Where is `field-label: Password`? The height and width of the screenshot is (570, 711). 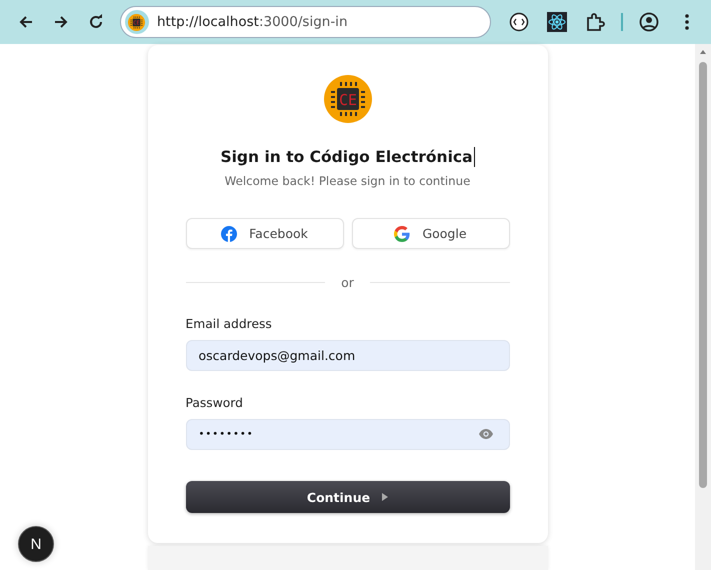
field-label: Password is located at coordinates (215, 403).